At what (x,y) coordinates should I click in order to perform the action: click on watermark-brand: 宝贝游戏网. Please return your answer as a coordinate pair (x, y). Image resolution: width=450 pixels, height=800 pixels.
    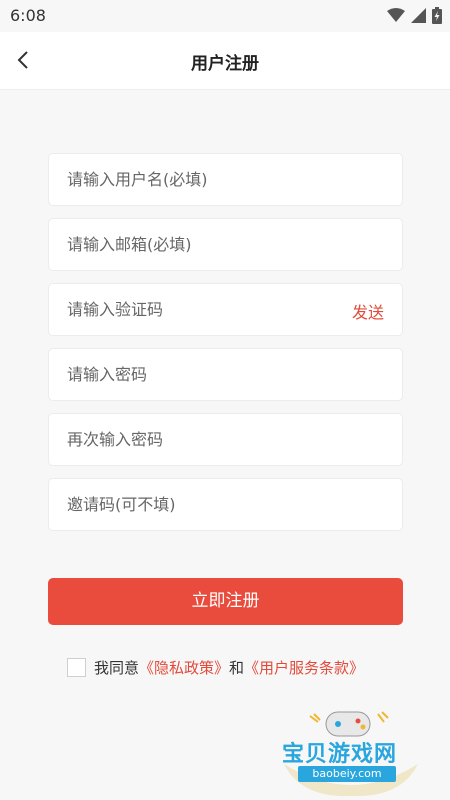
    Looking at the image, I should click on (340, 754).